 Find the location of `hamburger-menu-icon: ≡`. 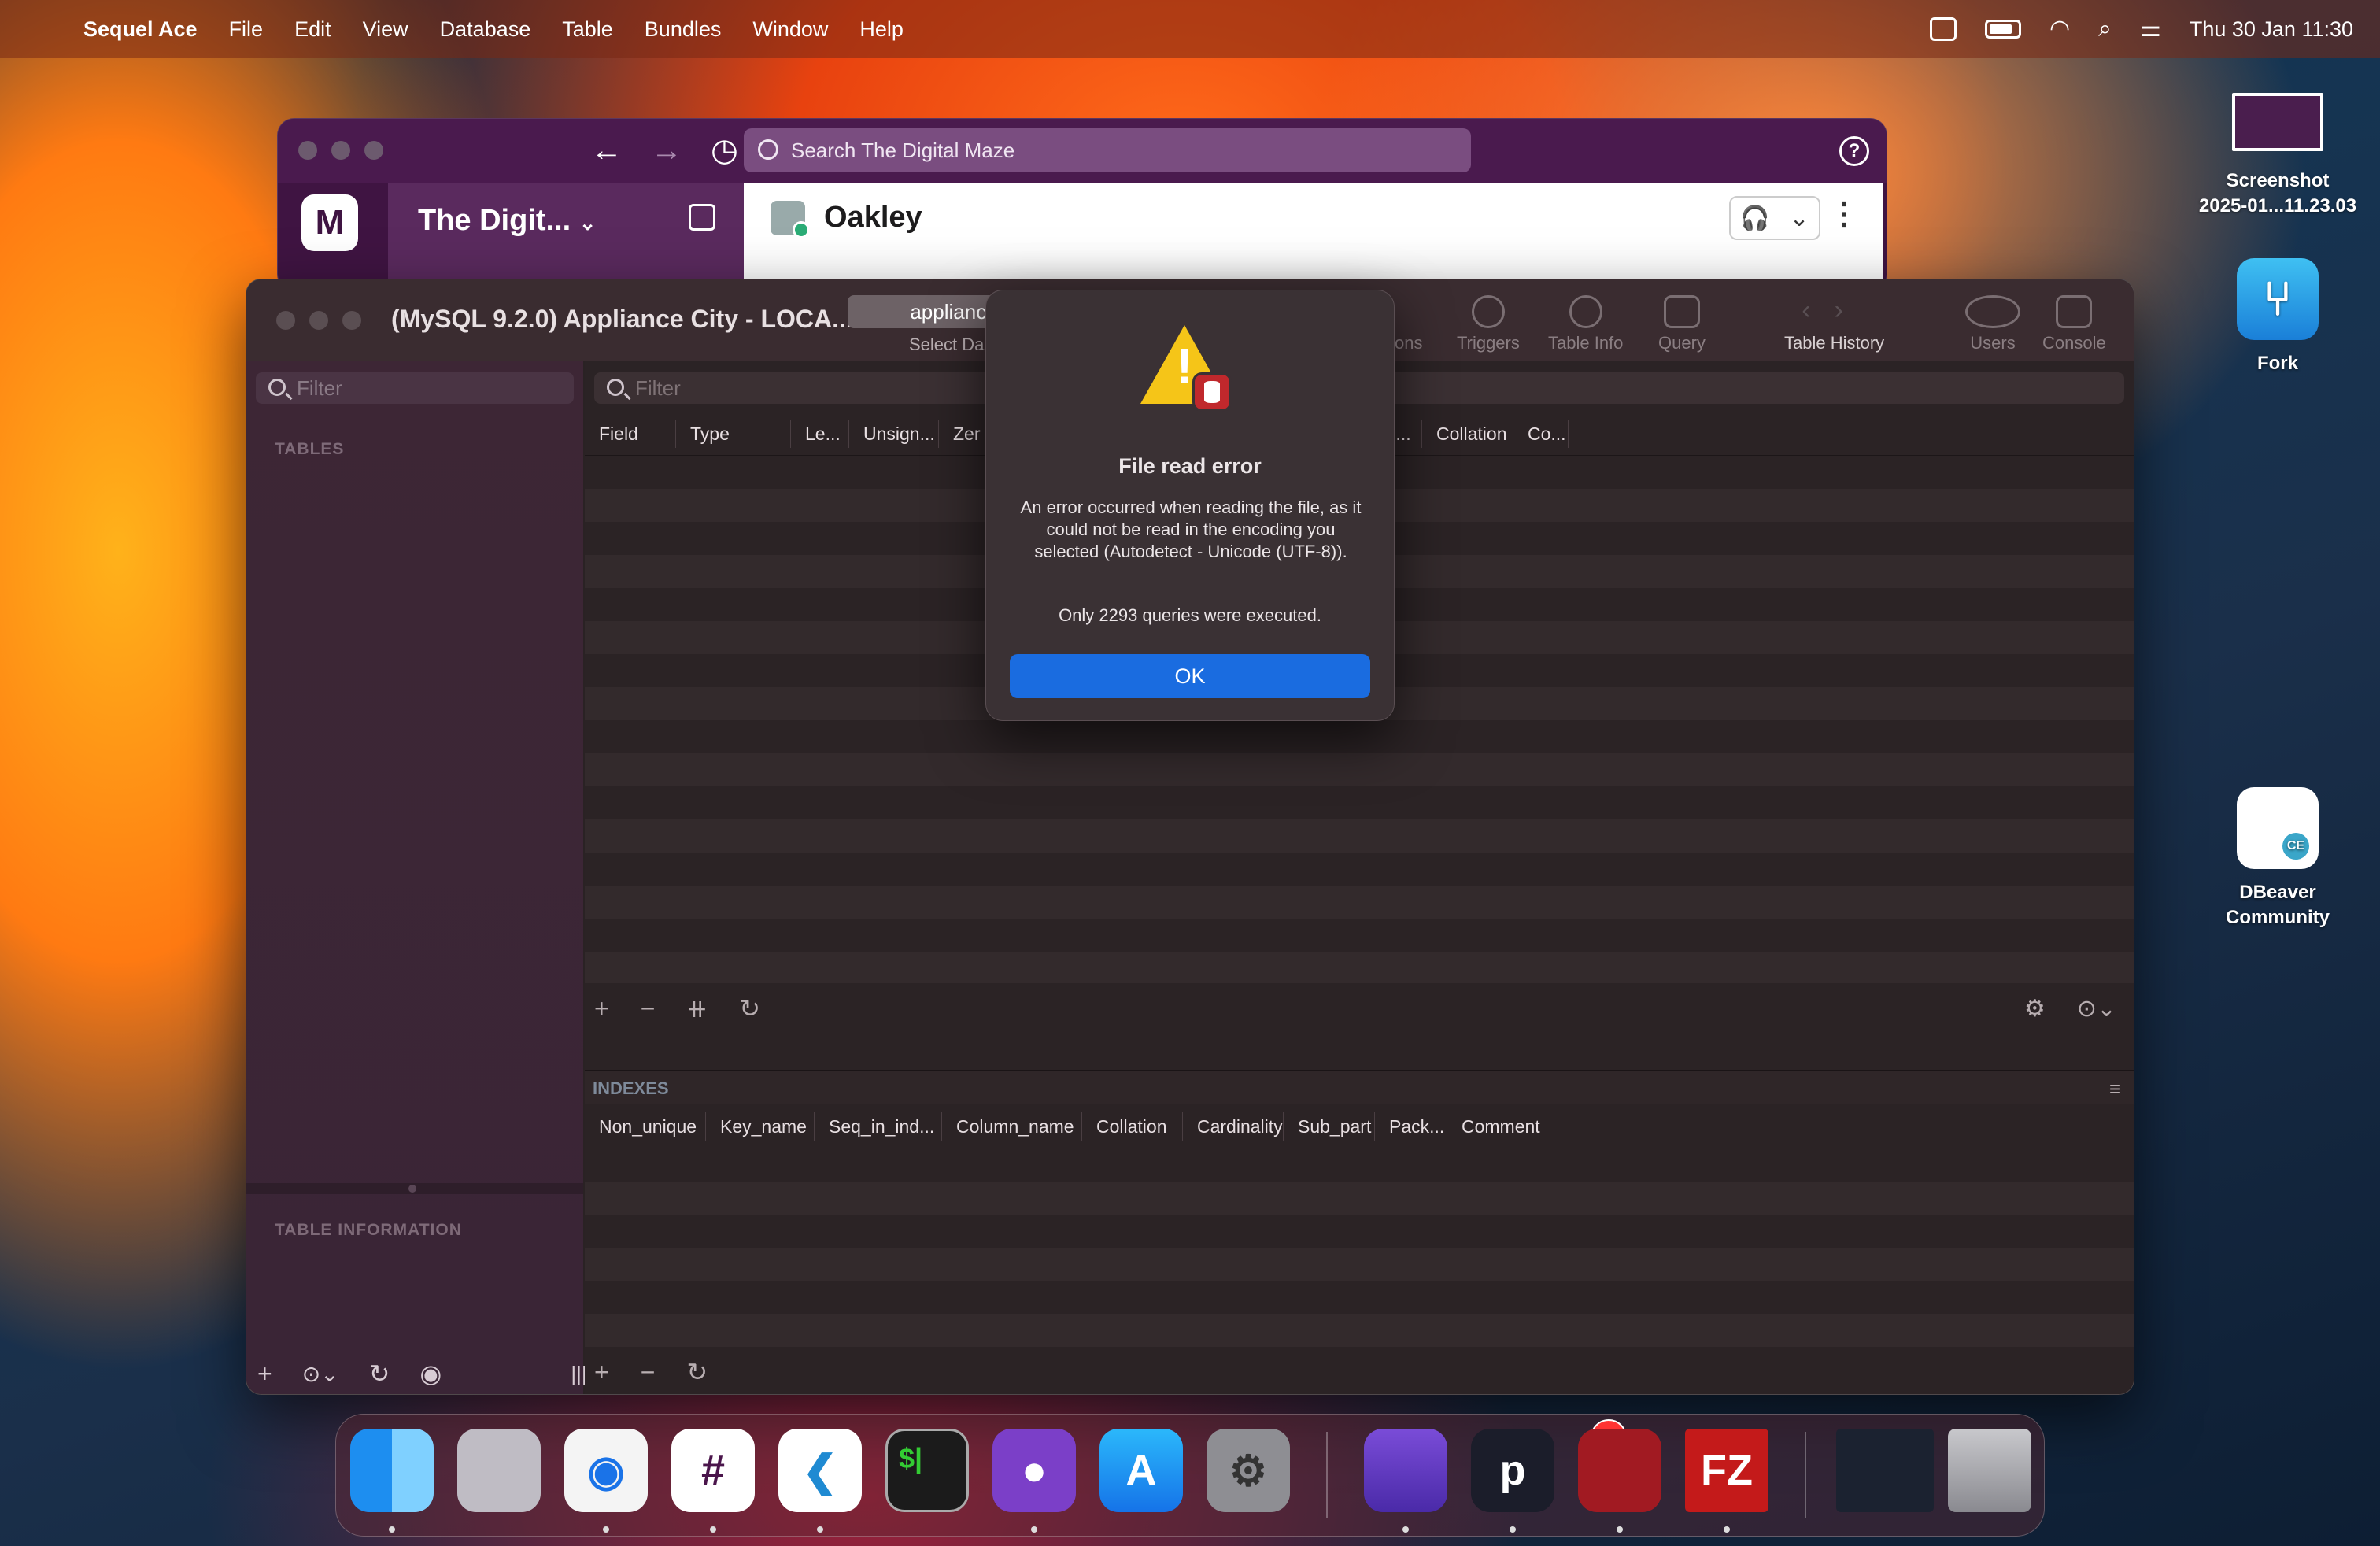

hamburger-menu-icon: ≡ is located at coordinates (2115, 1088).